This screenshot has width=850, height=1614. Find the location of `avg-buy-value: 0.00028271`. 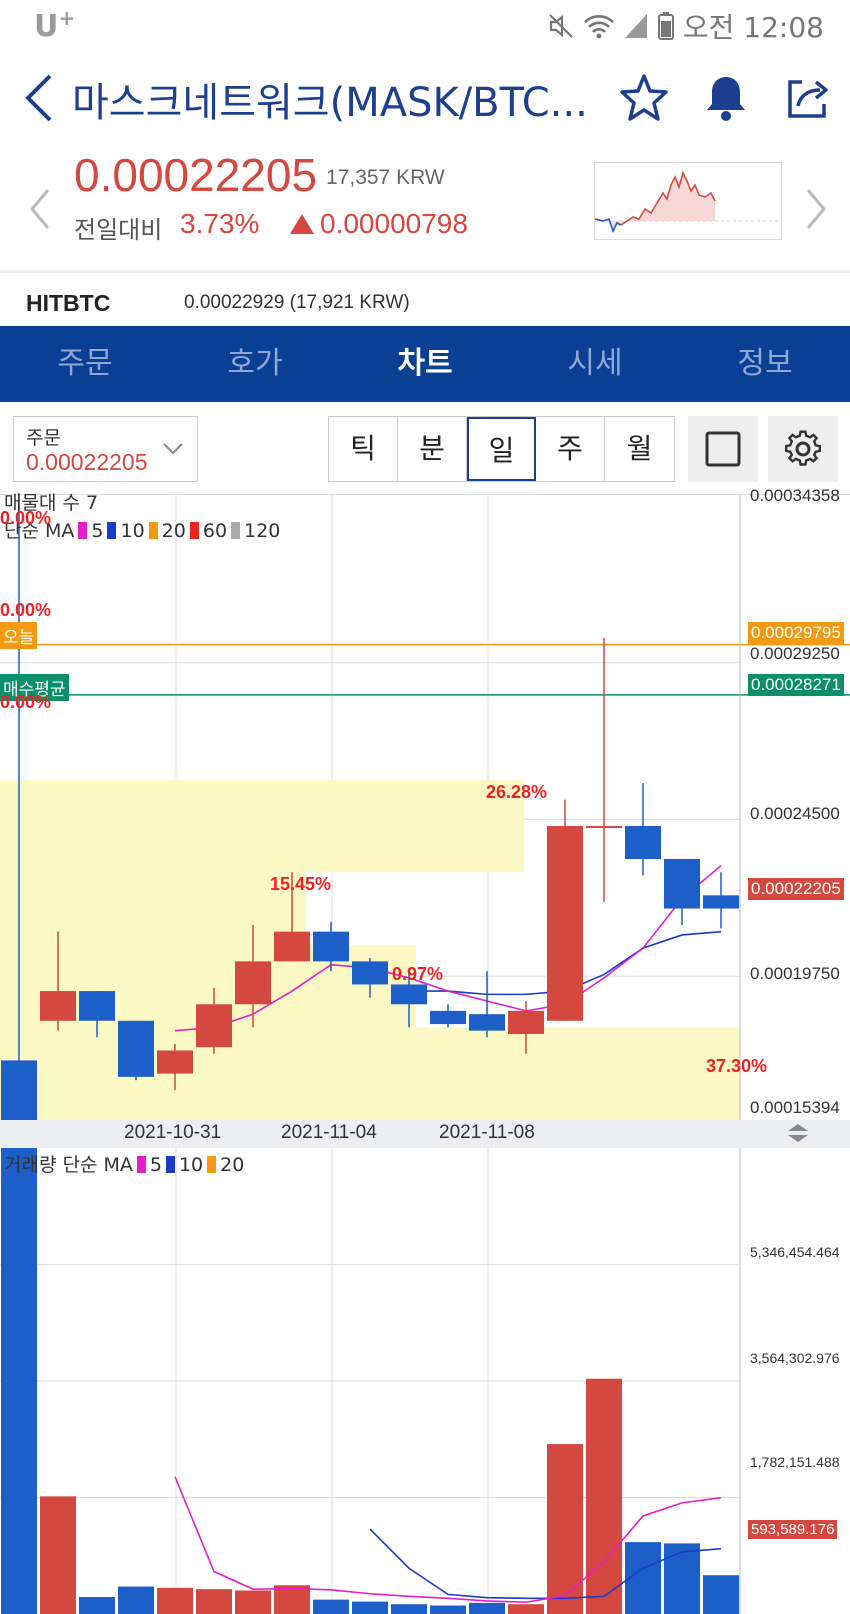

avg-buy-value: 0.00028271 is located at coordinates (796, 685).